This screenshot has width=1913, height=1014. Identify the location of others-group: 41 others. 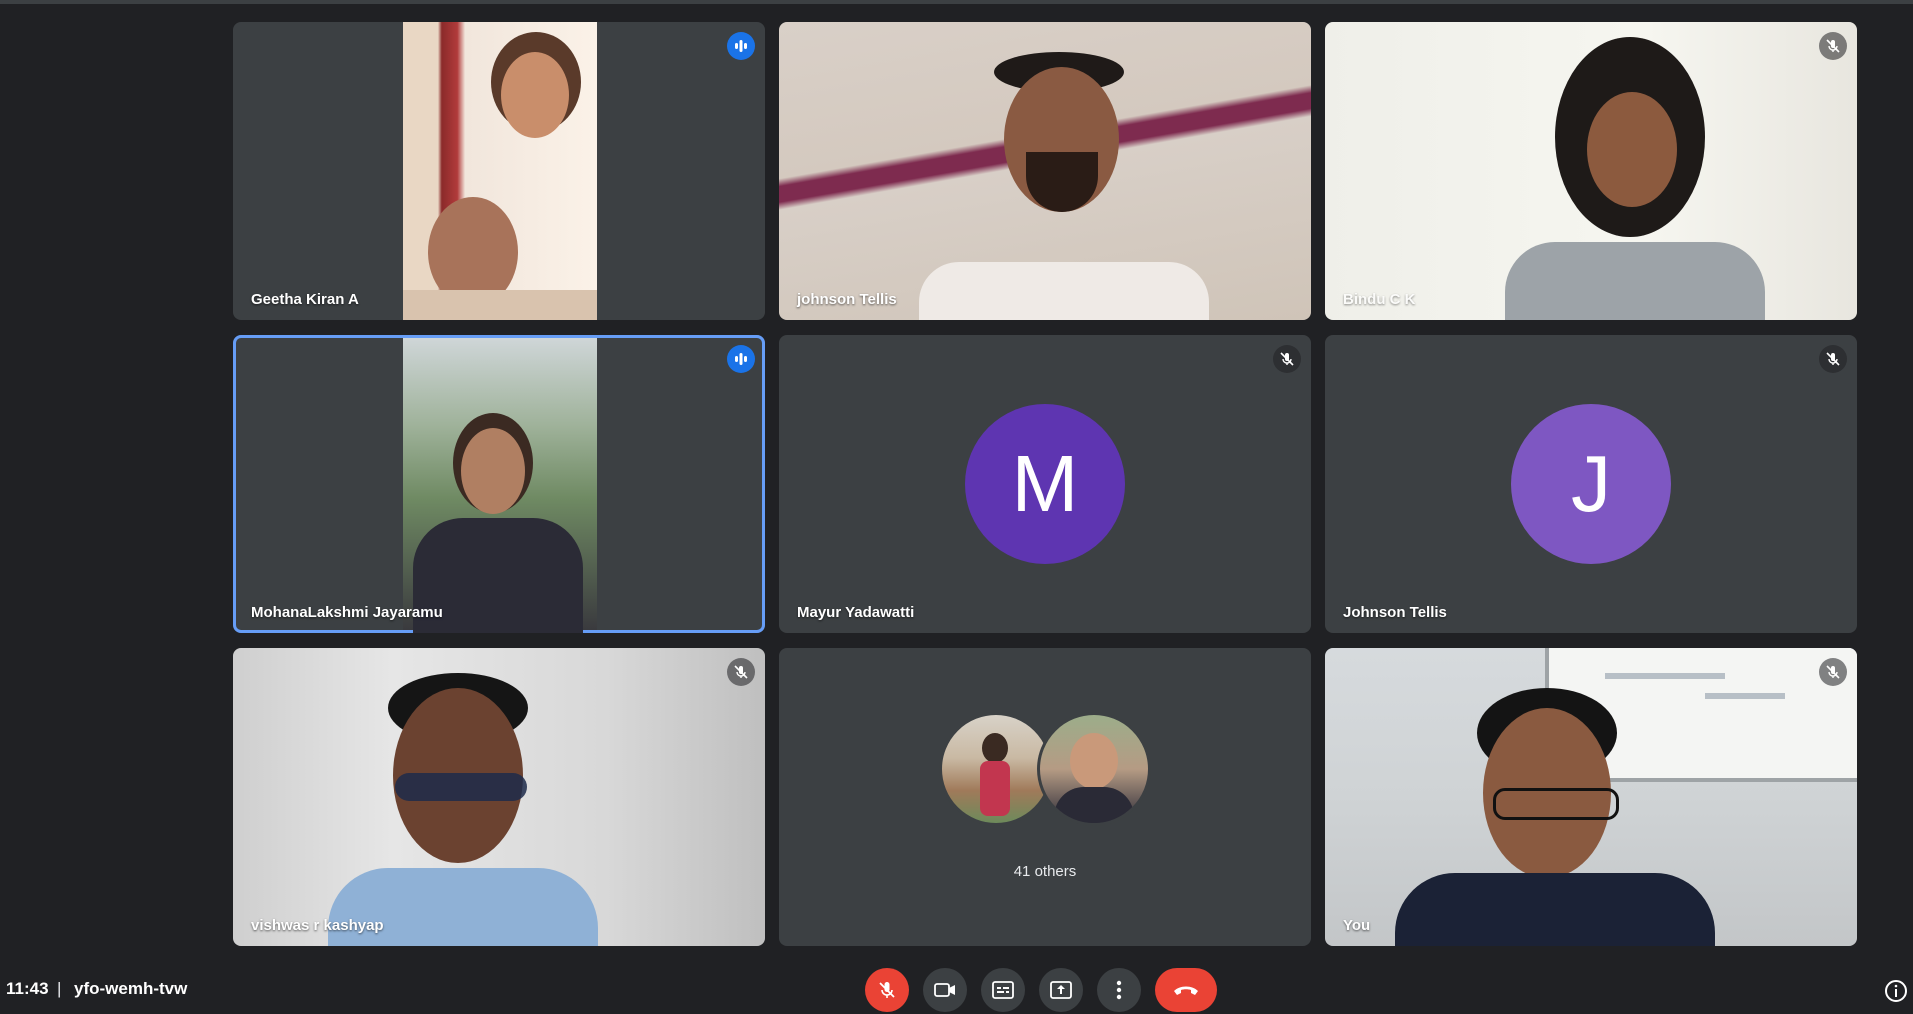
(1045, 797).